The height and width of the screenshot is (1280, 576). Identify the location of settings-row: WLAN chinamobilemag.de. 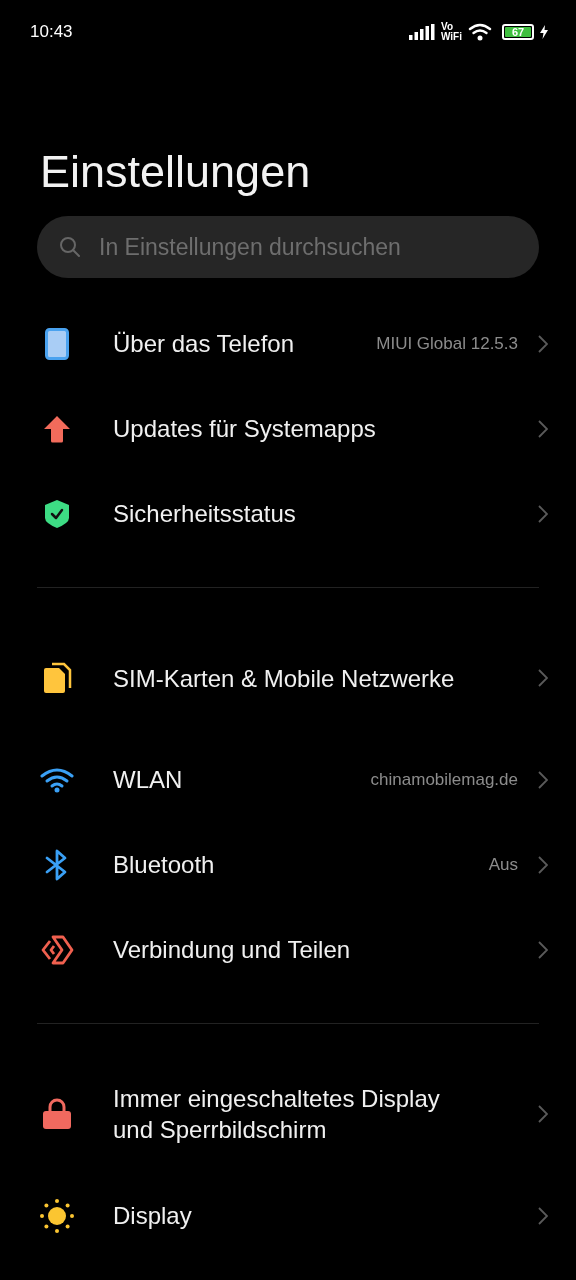
(288, 779).